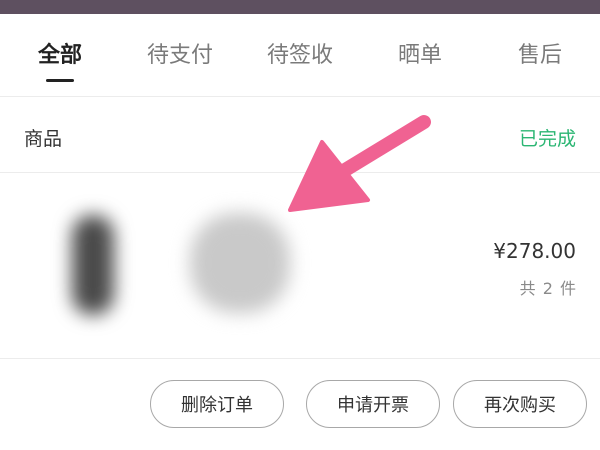  What do you see at coordinates (547, 139) in the screenshot?
I see `order-status-badge: 已完成` at bounding box center [547, 139].